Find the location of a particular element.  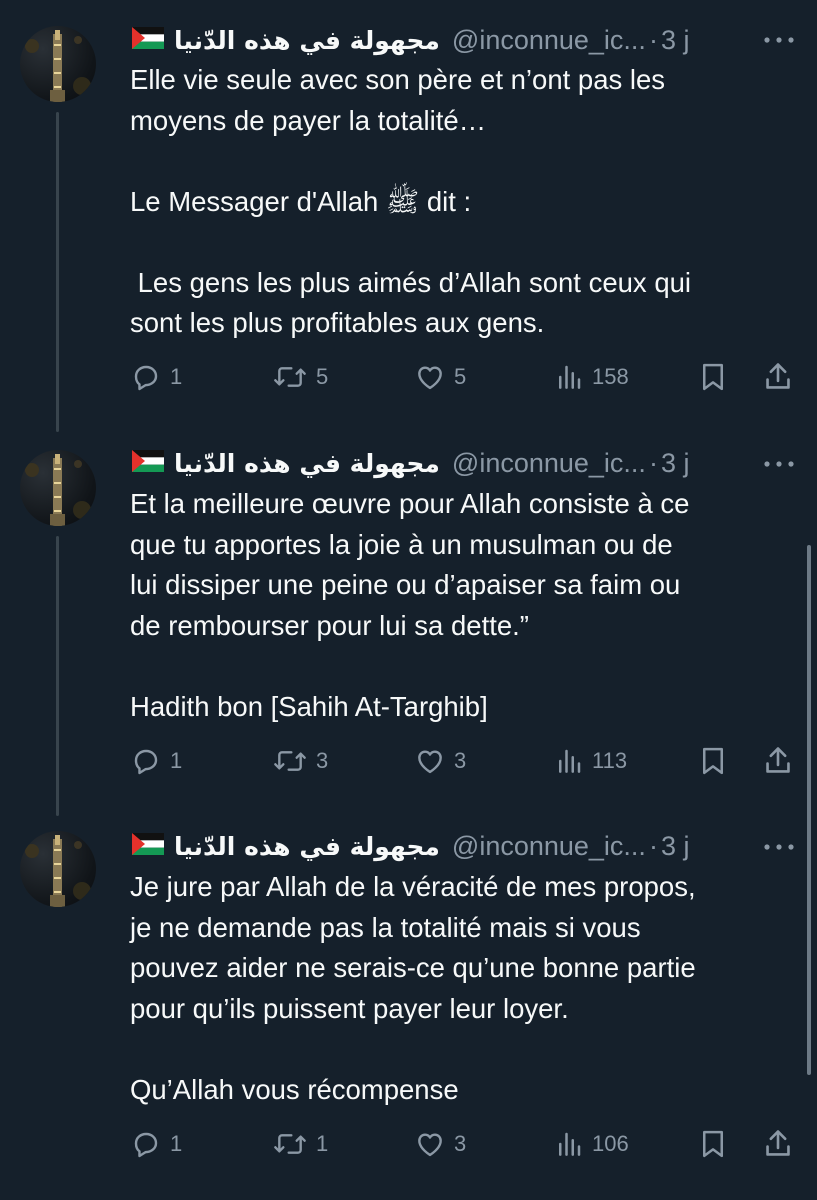

retweet-count: 1 is located at coordinates (322, 1143).